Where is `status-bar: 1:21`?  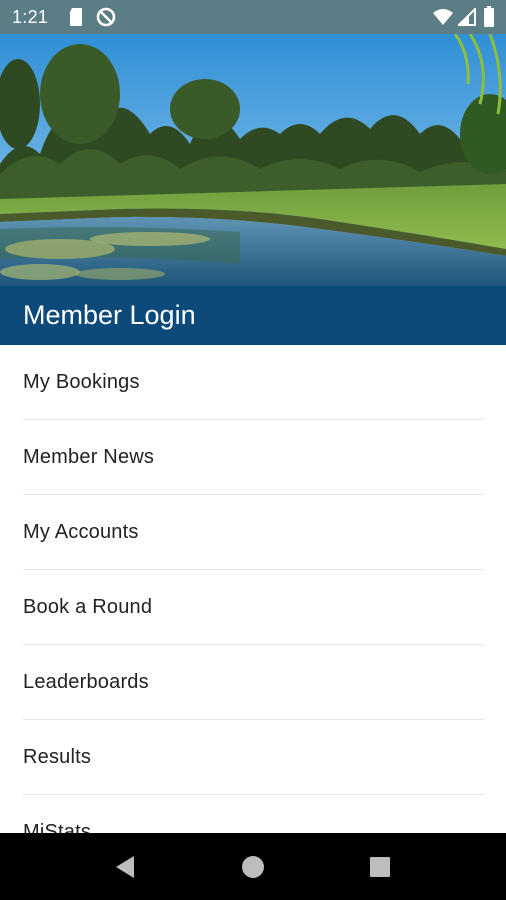 status-bar: 1:21 is located at coordinates (253, 17).